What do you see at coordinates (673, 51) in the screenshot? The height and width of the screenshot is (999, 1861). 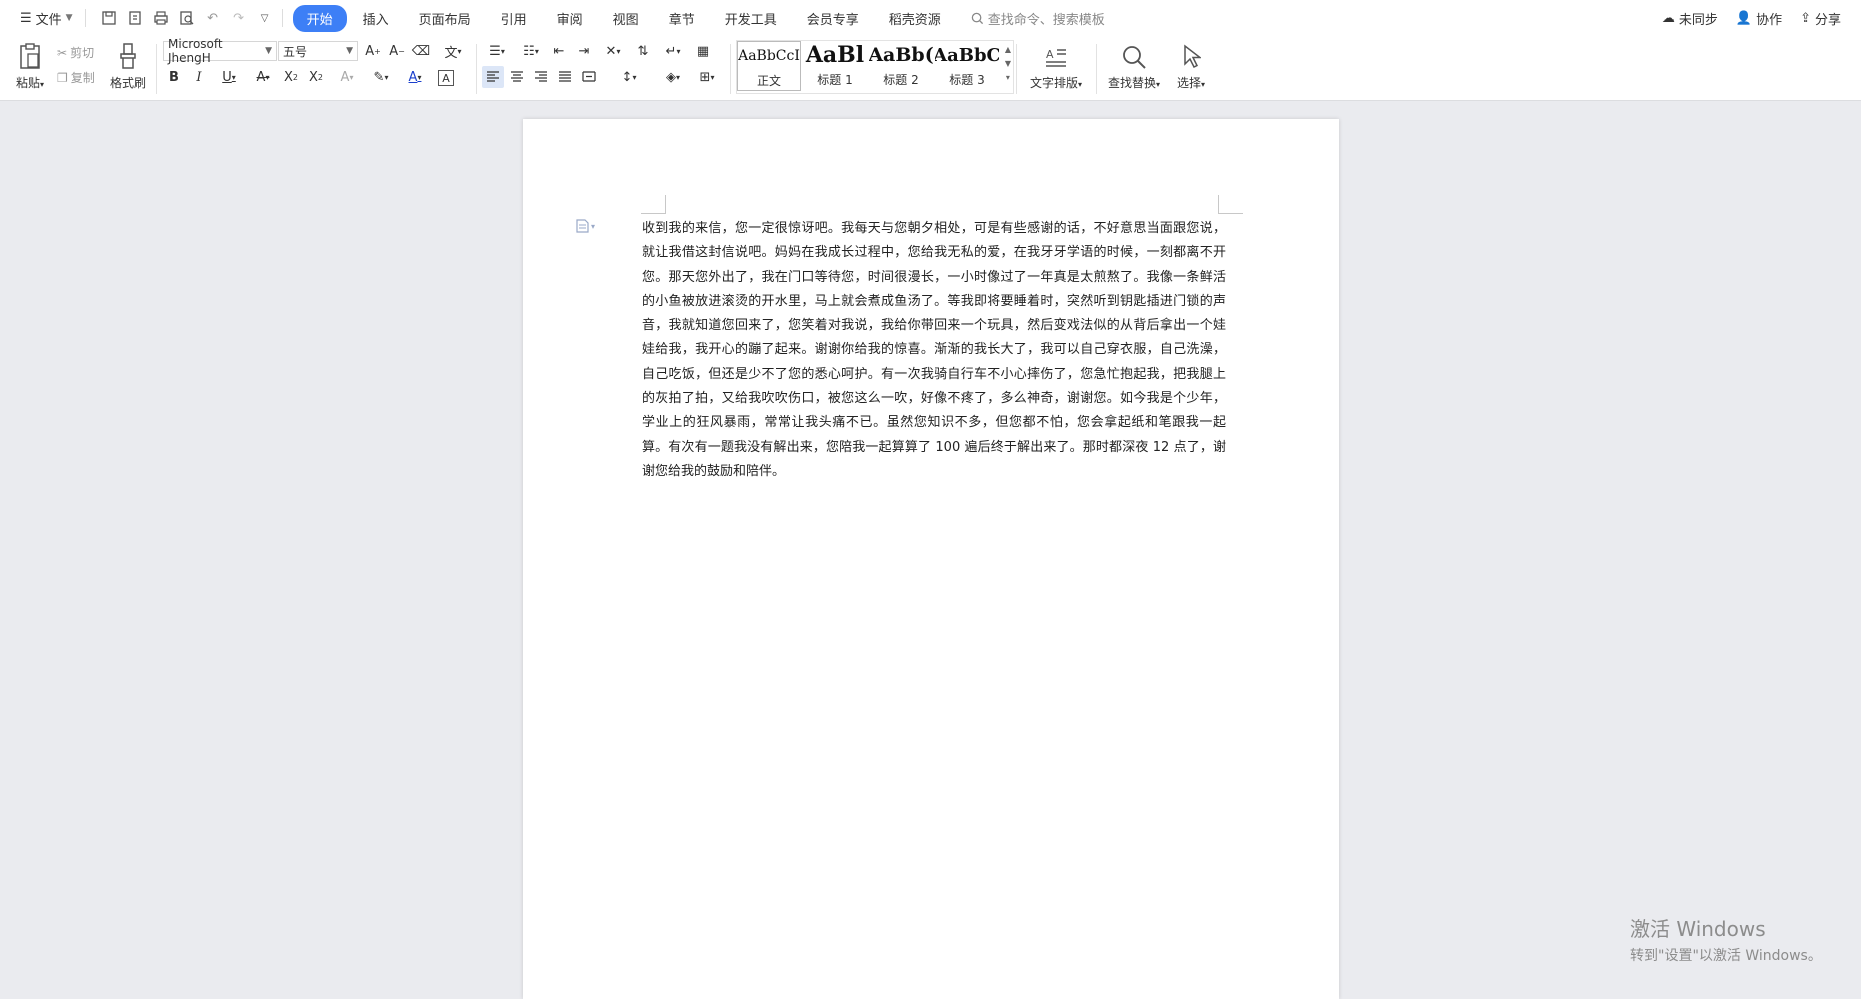 I see `show-marks-icon: ↵ ▾` at bounding box center [673, 51].